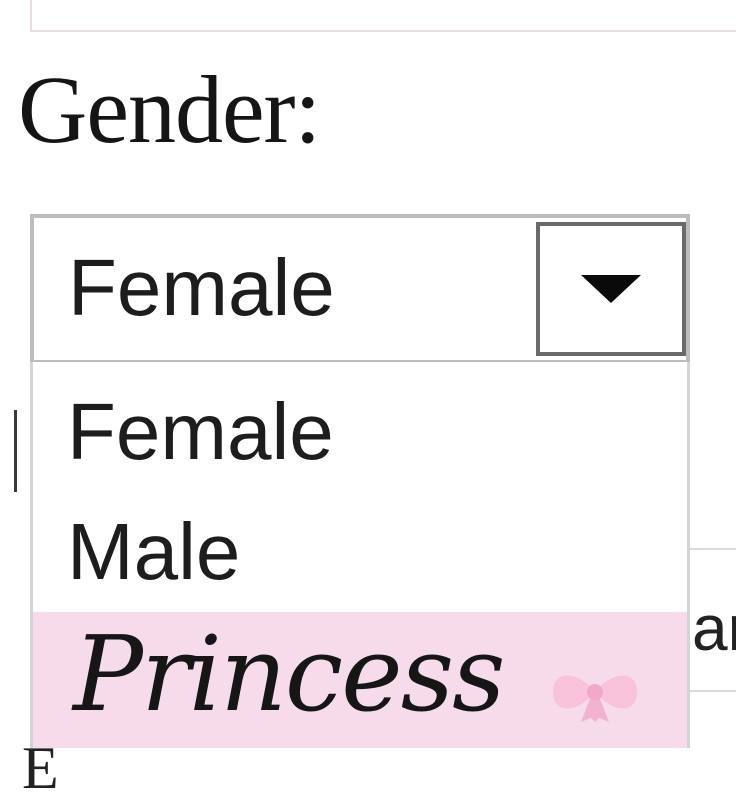 The height and width of the screenshot is (801, 736). I want to click on chevron-down-icon, so click(611, 289).